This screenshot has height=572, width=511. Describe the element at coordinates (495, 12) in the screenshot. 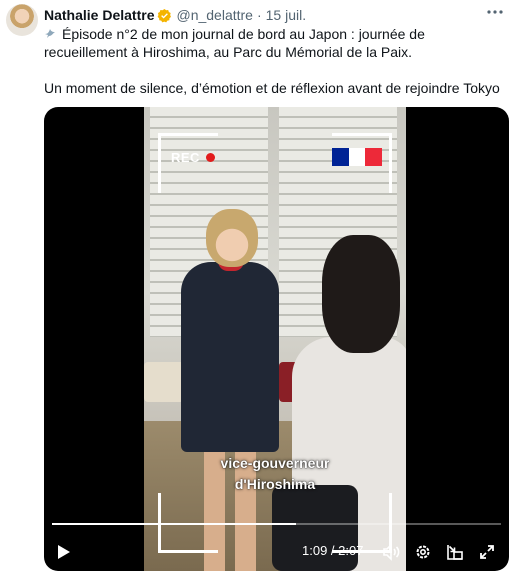

I see `more-horizontal-icon` at that location.